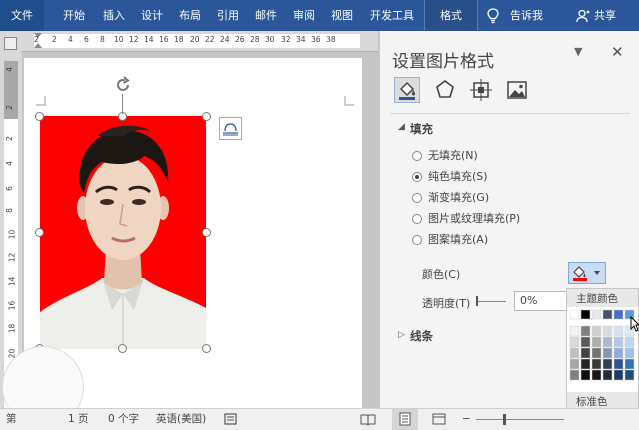  Describe the element at coordinates (493, 15) in the screenshot. I see `lightbulb-icon` at that location.